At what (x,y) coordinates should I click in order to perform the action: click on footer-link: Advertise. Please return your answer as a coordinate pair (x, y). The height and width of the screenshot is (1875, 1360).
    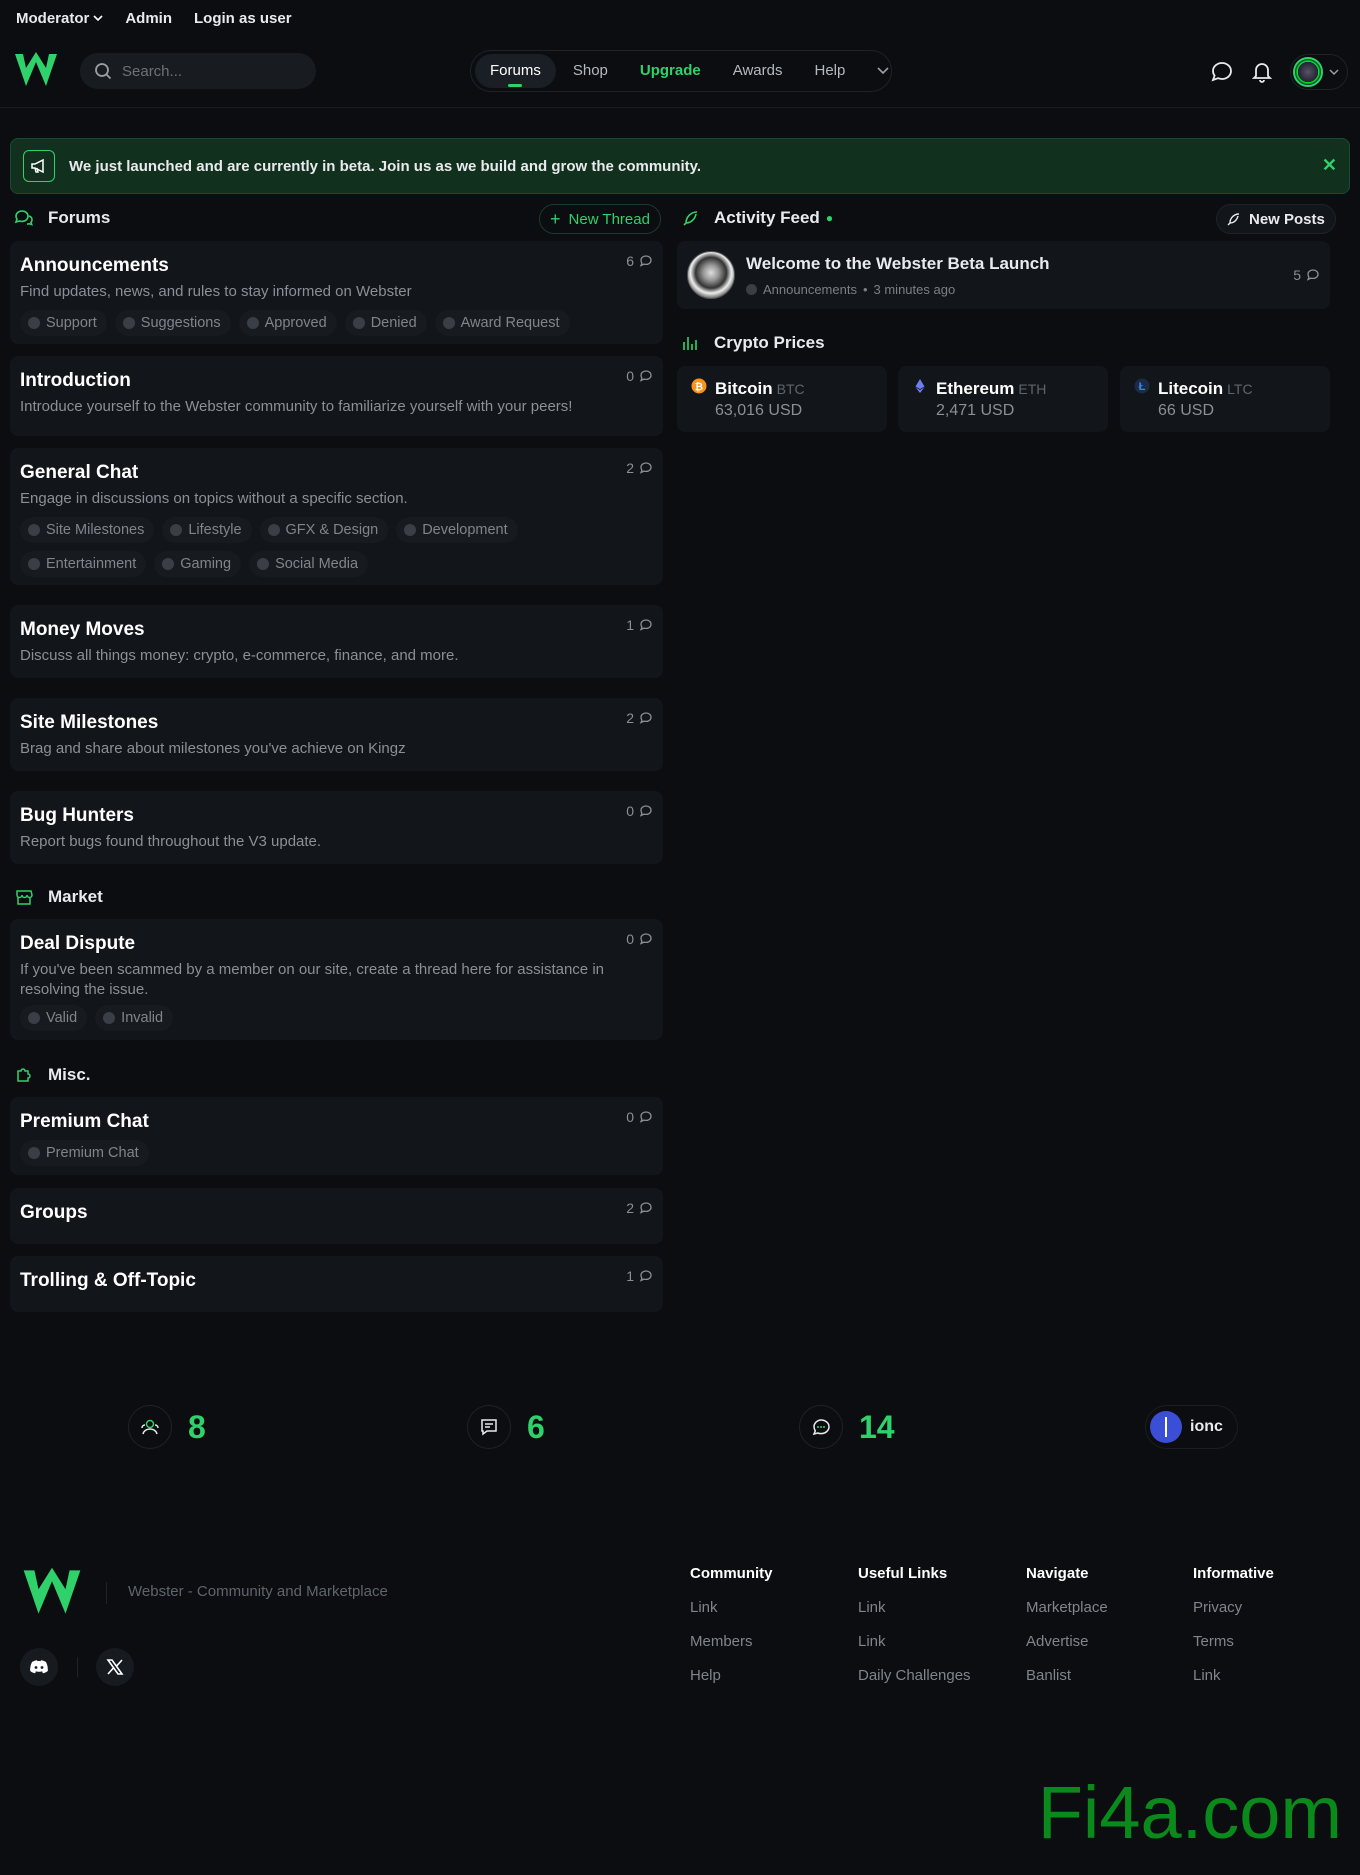
    Looking at the image, I should click on (1067, 1641).